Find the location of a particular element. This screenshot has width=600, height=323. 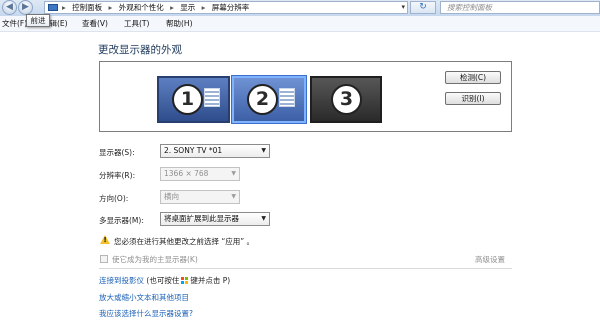

multiple-displays-select: 将桌面扩展到此显示器 ▼ is located at coordinates (215, 219).